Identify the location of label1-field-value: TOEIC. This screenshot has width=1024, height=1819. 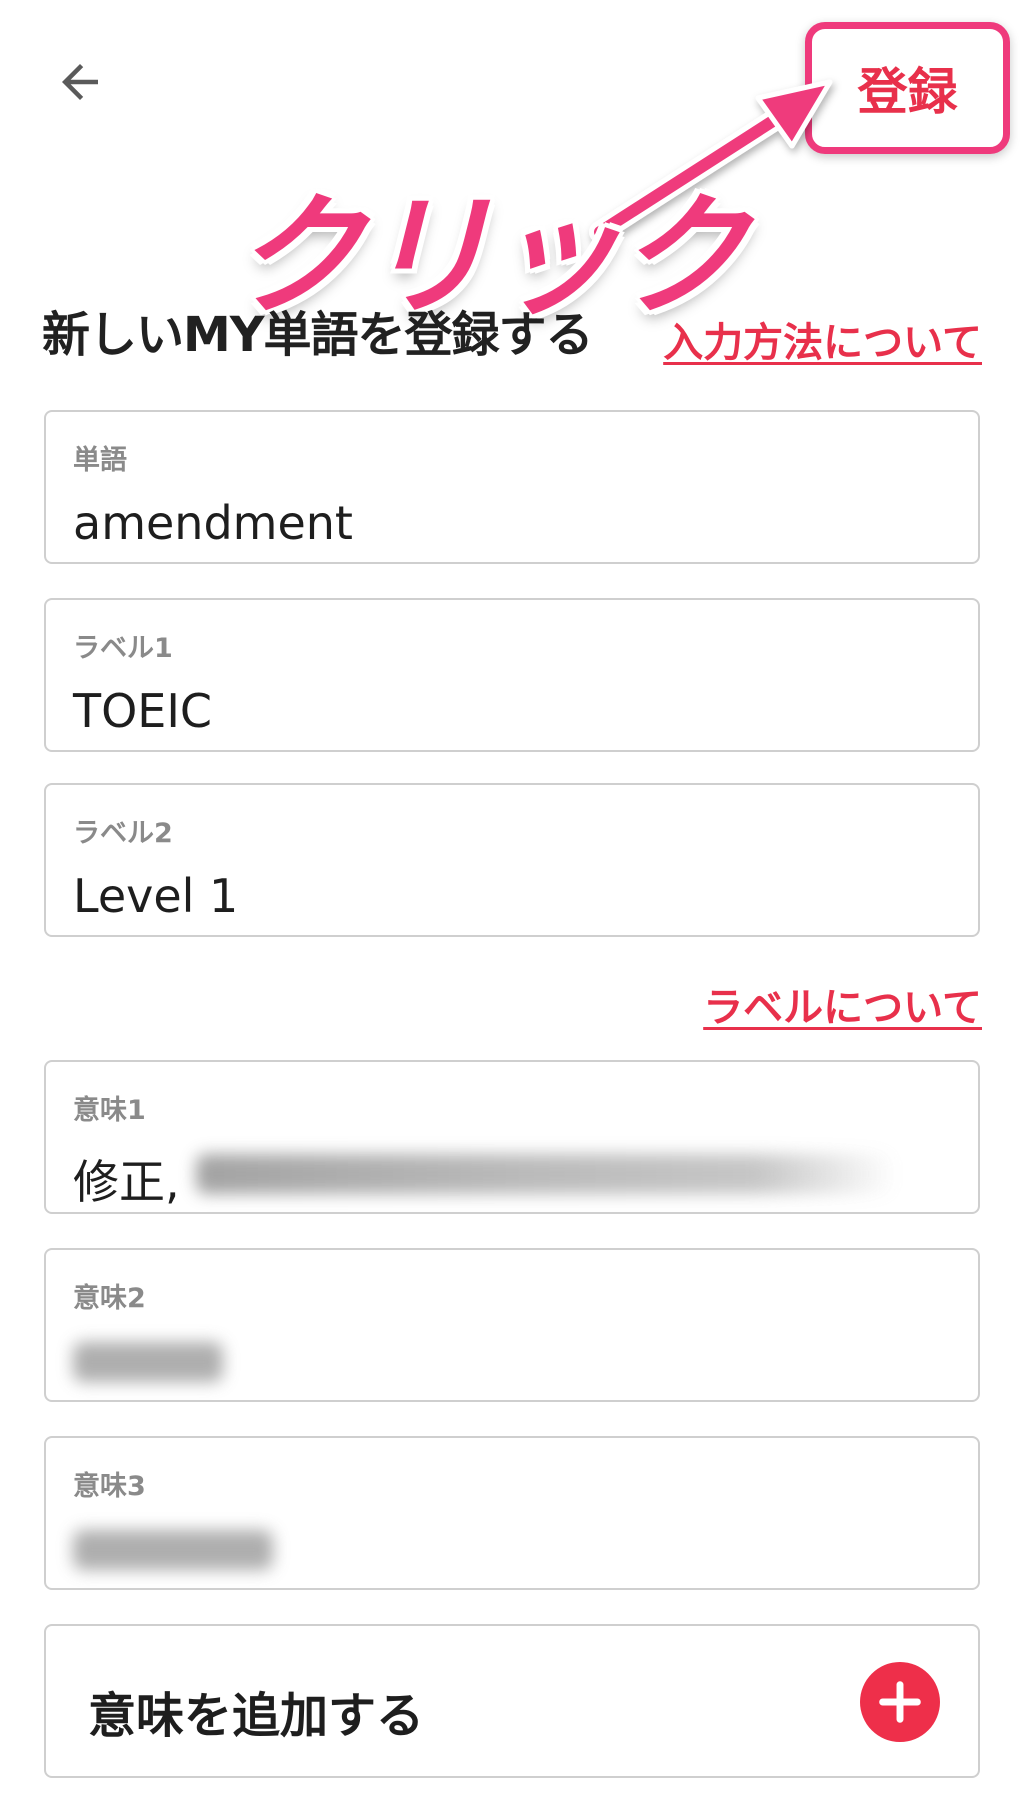
(142, 711).